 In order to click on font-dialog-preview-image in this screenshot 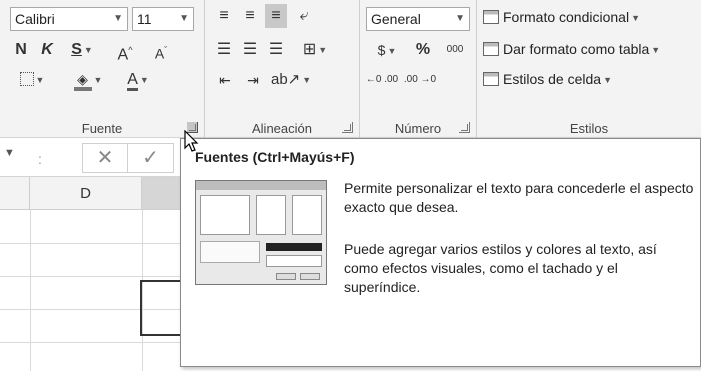, I will do `click(261, 232)`.